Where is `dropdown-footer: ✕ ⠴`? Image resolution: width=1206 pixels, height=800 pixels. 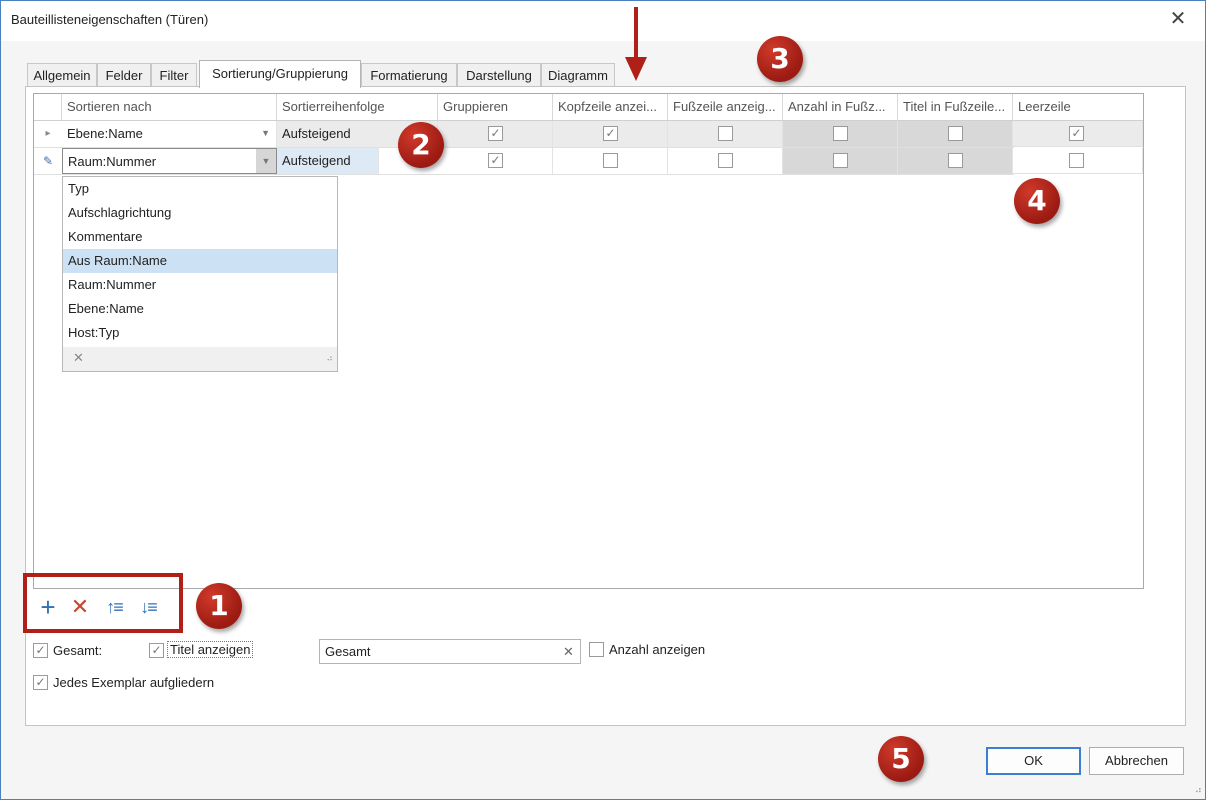 dropdown-footer: ✕ ⠴ is located at coordinates (200, 359).